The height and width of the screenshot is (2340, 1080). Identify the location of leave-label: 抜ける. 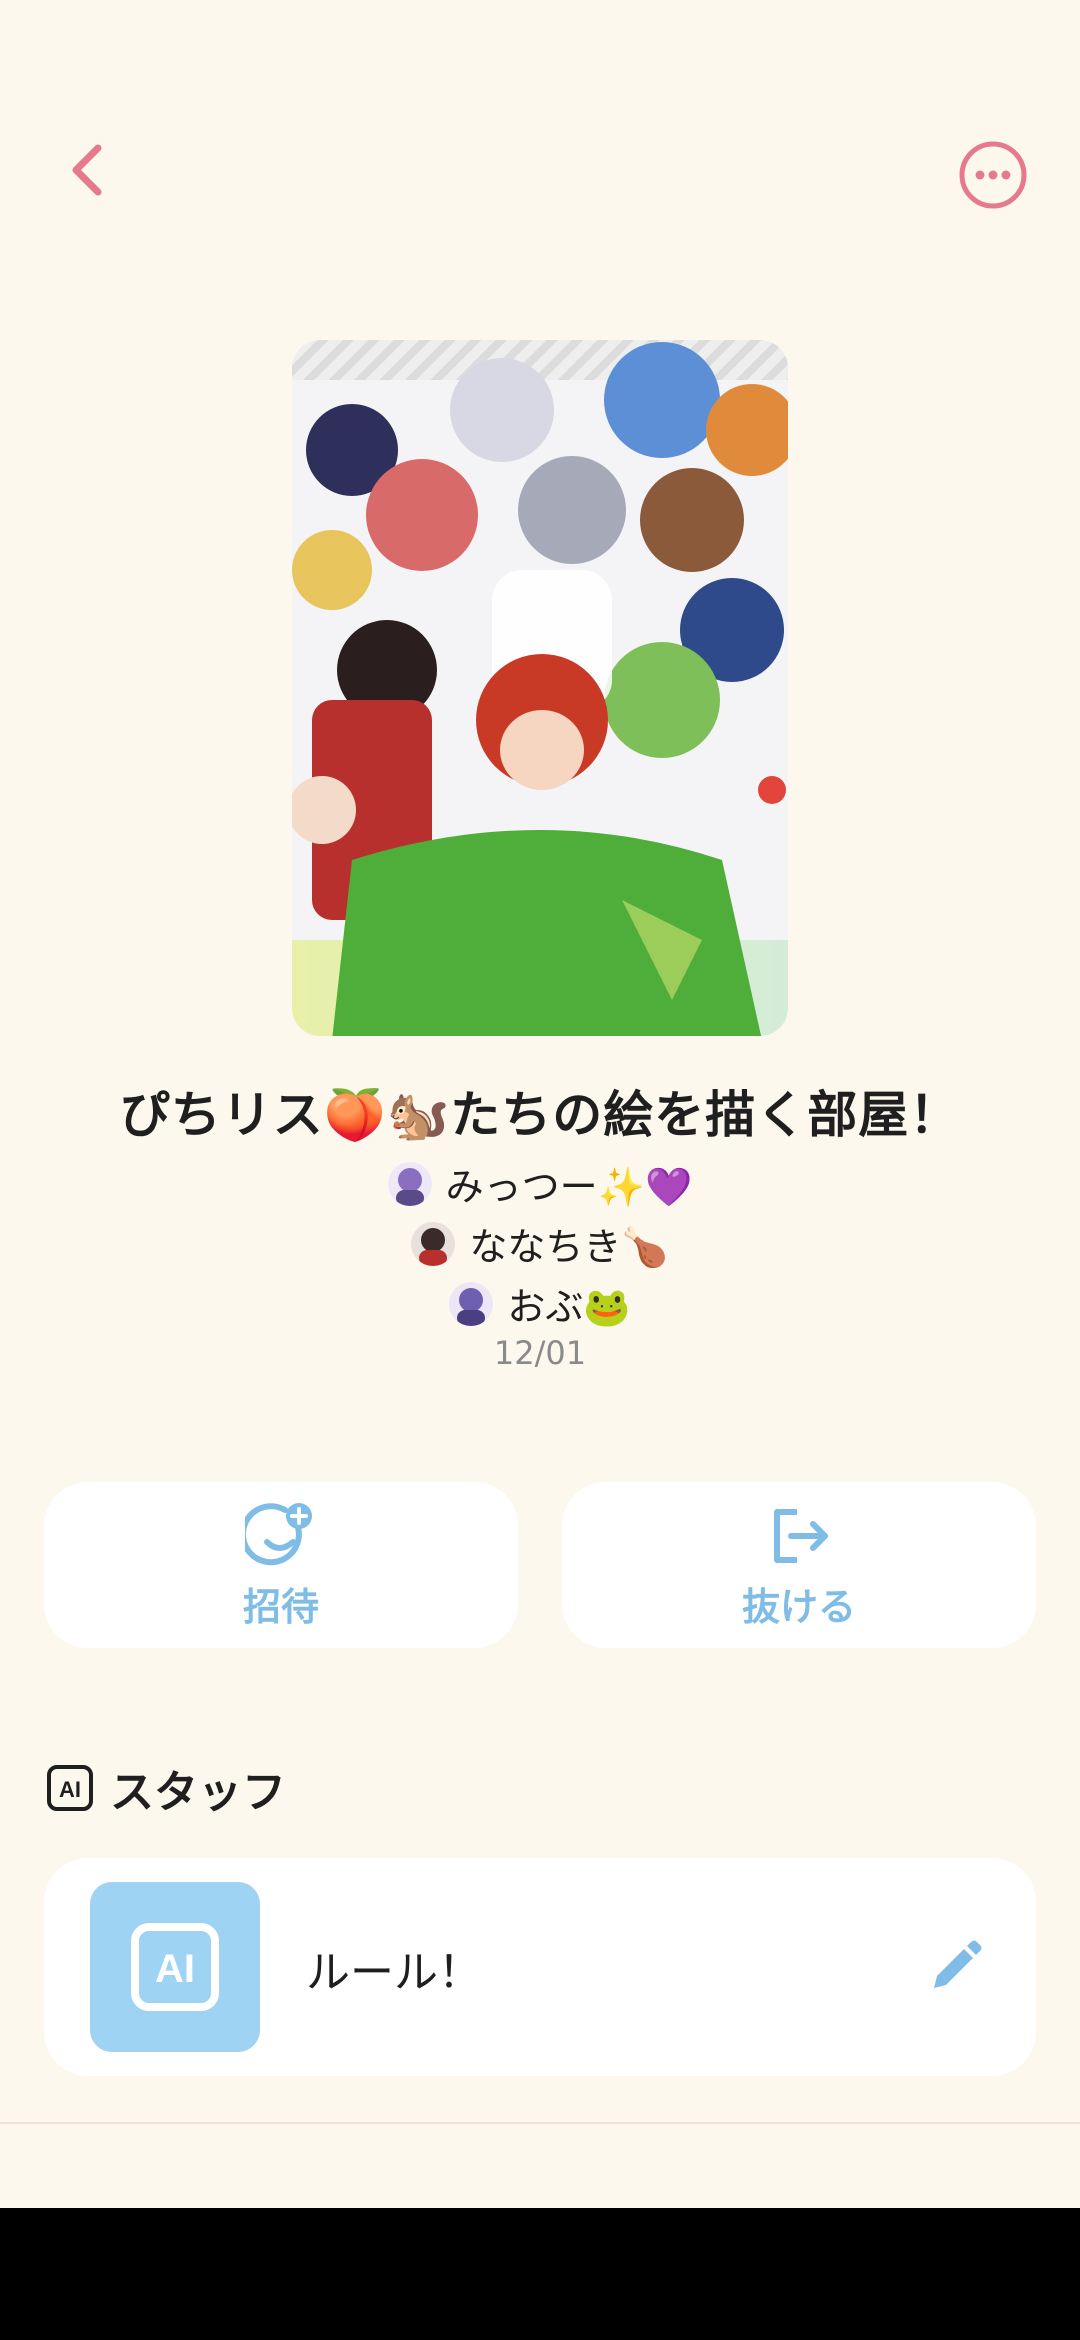
(798, 1606).